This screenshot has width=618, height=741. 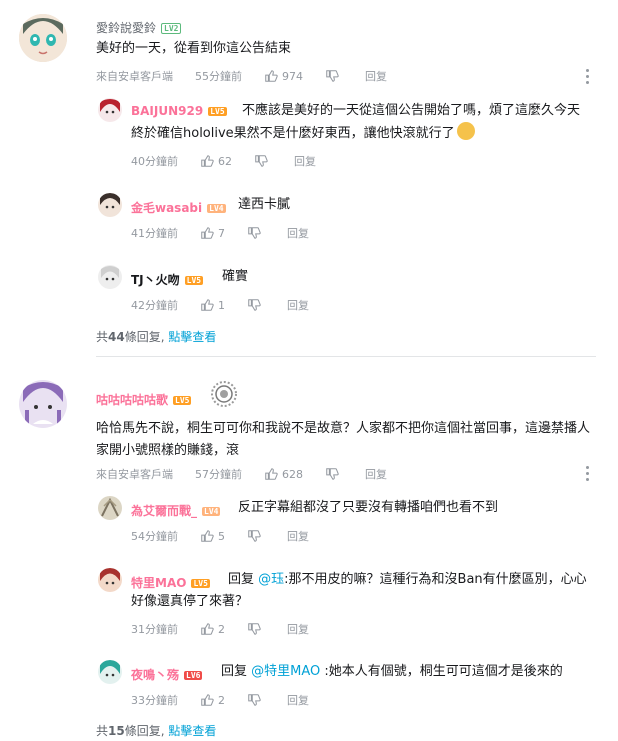 I want to click on view-more-replies: 共15條回复, 點擊查看, so click(x=156, y=731).